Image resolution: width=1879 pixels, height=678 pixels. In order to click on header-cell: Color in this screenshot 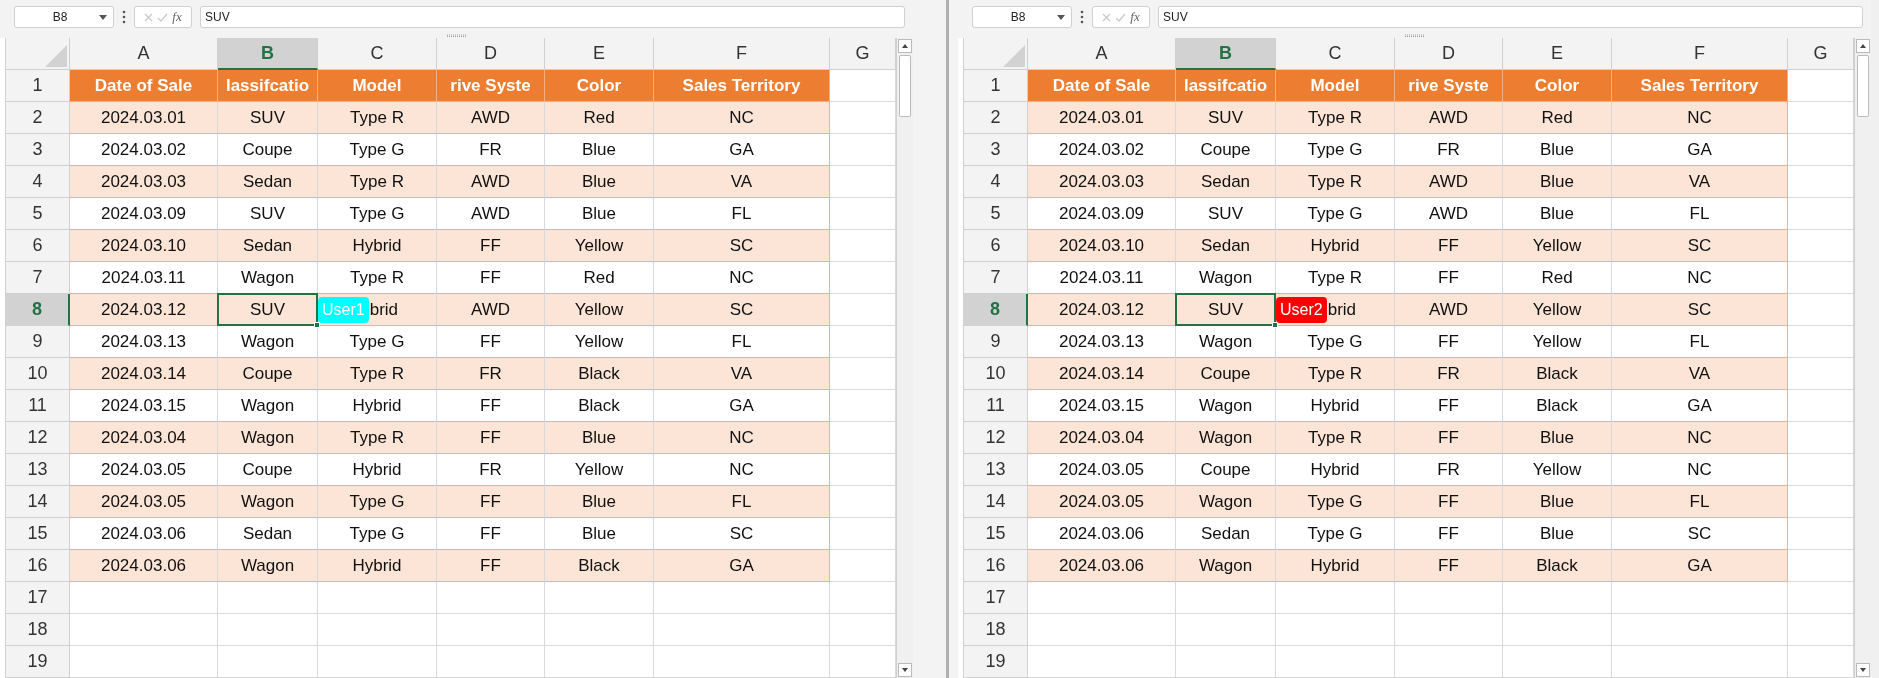, I will do `click(599, 86)`.